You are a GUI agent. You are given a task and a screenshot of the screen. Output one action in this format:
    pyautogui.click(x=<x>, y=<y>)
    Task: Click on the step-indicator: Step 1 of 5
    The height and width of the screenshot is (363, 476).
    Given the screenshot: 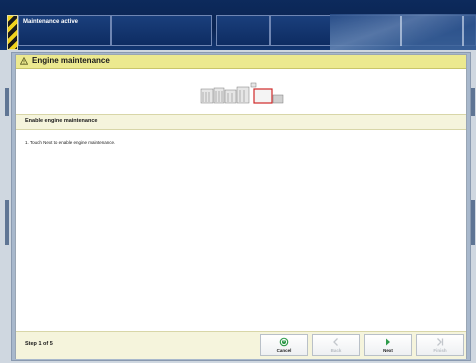 What is the action you would take?
    pyautogui.click(x=39, y=344)
    